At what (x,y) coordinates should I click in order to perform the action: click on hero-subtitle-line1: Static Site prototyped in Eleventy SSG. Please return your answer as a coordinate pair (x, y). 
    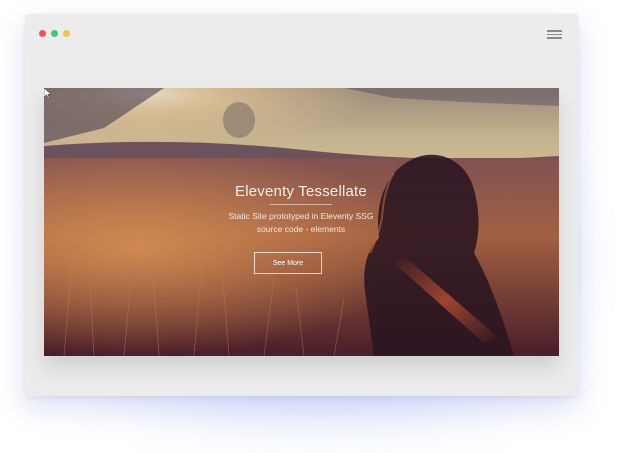
    Looking at the image, I should click on (301, 216).